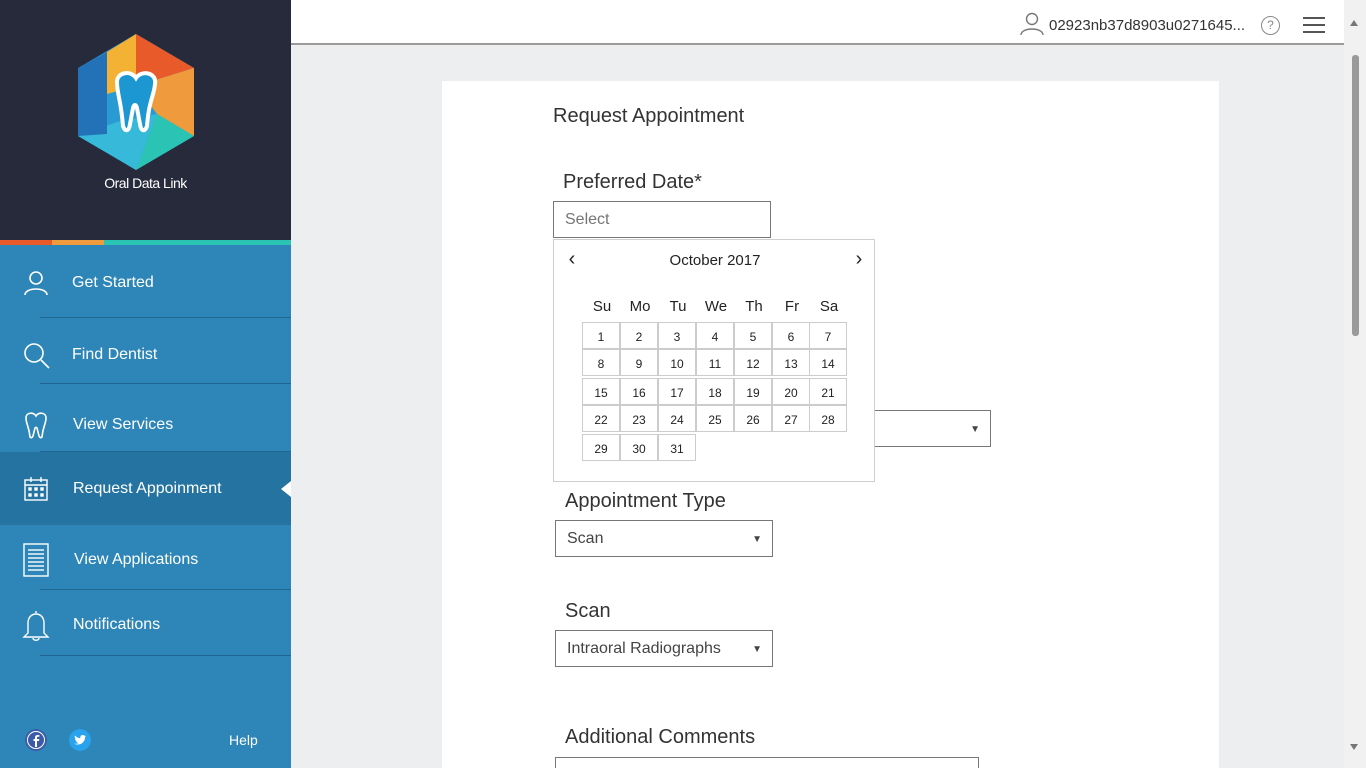 This screenshot has height=768, width=1366. I want to click on weekday-label: Tu, so click(678, 306).